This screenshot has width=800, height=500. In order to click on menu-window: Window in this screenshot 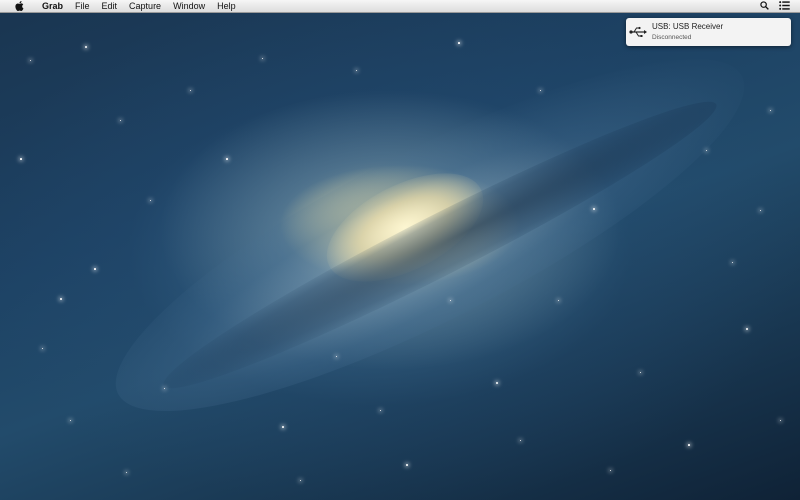, I will do `click(189, 6)`.